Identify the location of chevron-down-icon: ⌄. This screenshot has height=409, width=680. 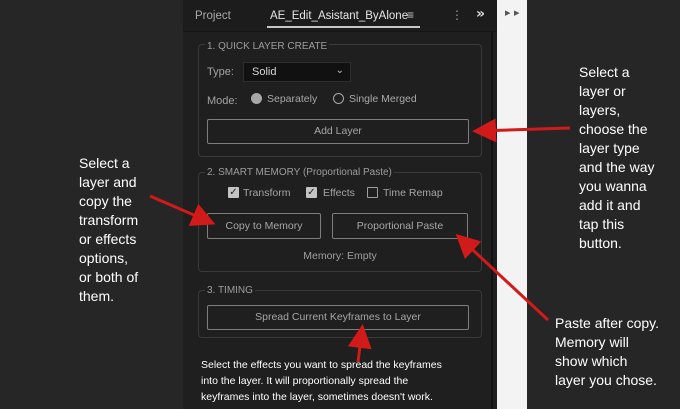
(339, 70).